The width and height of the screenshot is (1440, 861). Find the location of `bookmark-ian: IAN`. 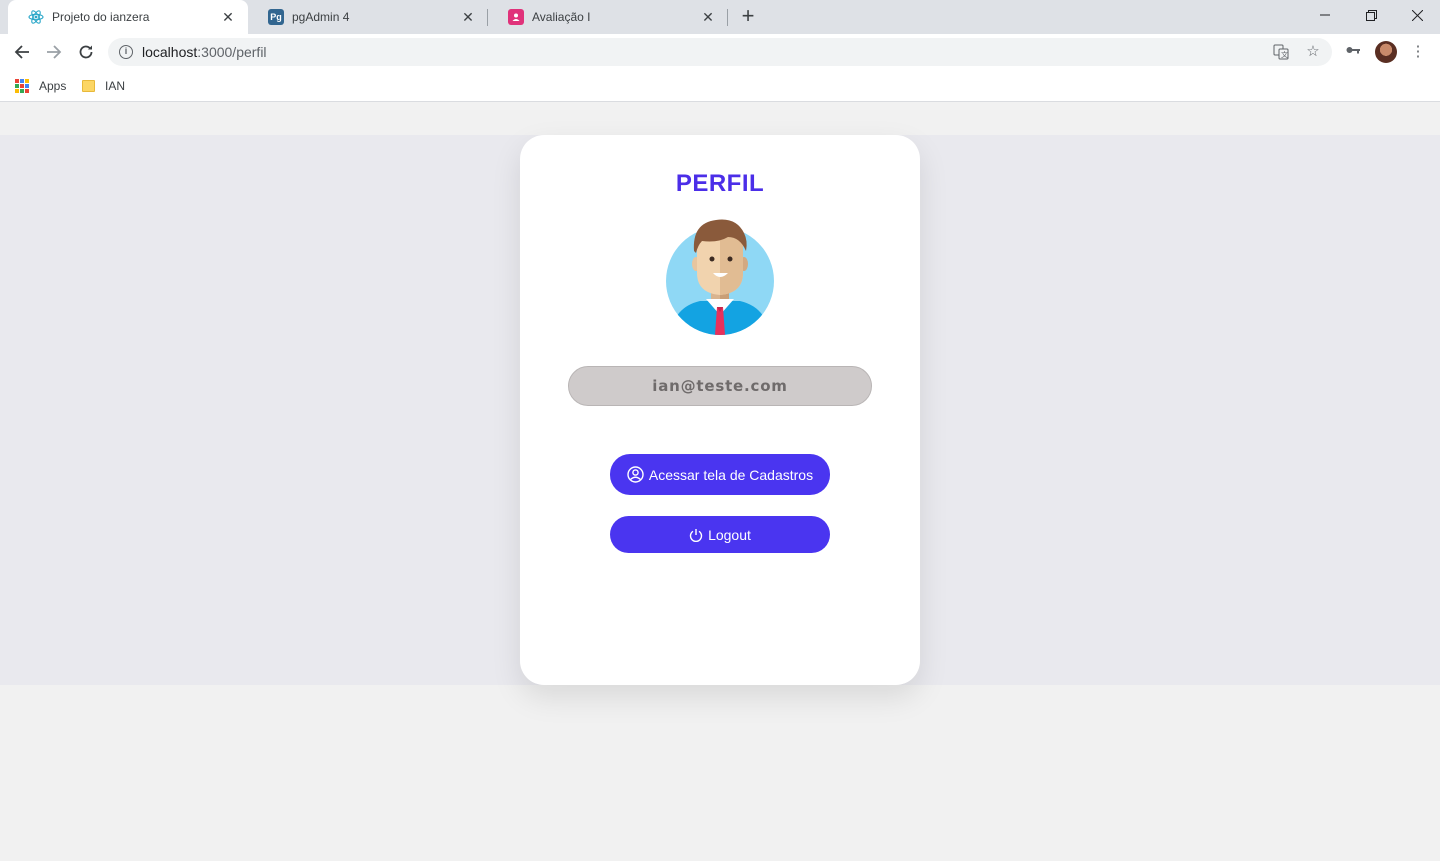

bookmark-ian: IAN is located at coordinates (103, 86).